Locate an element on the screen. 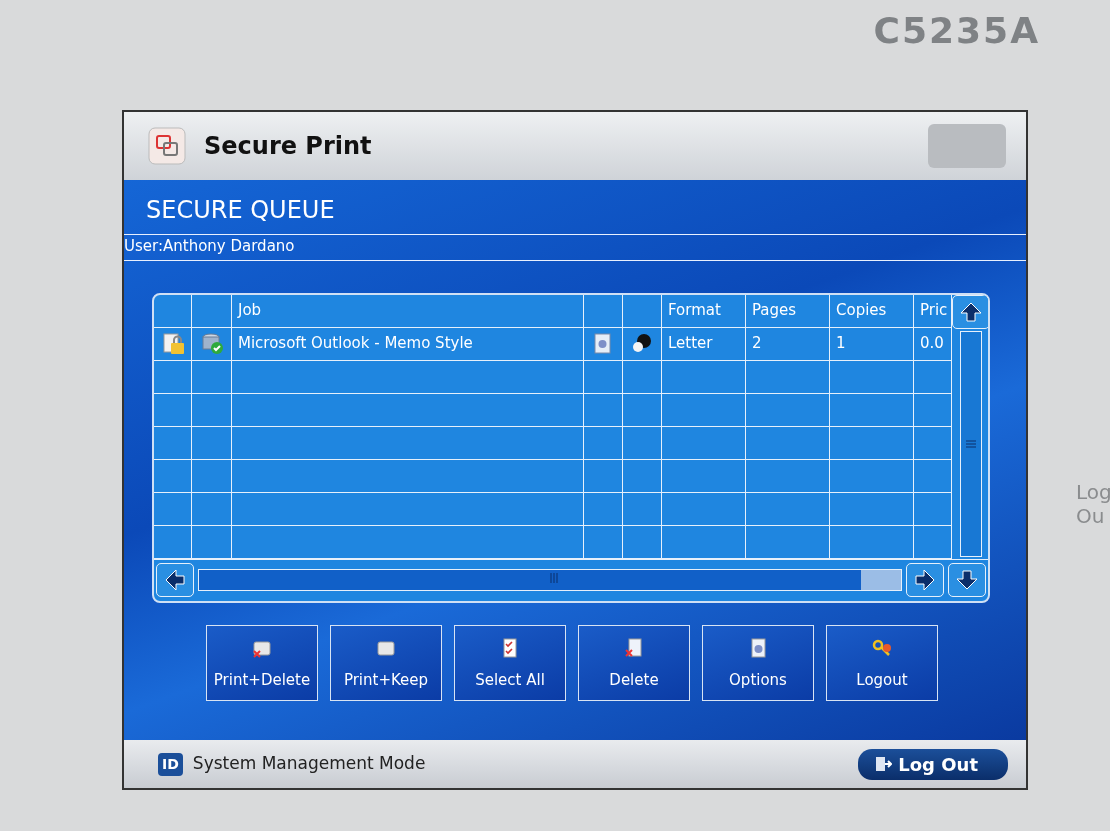 The width and height of the screenshot is (1110, 831). scroll-left-button is located at coordinates (175, 580).